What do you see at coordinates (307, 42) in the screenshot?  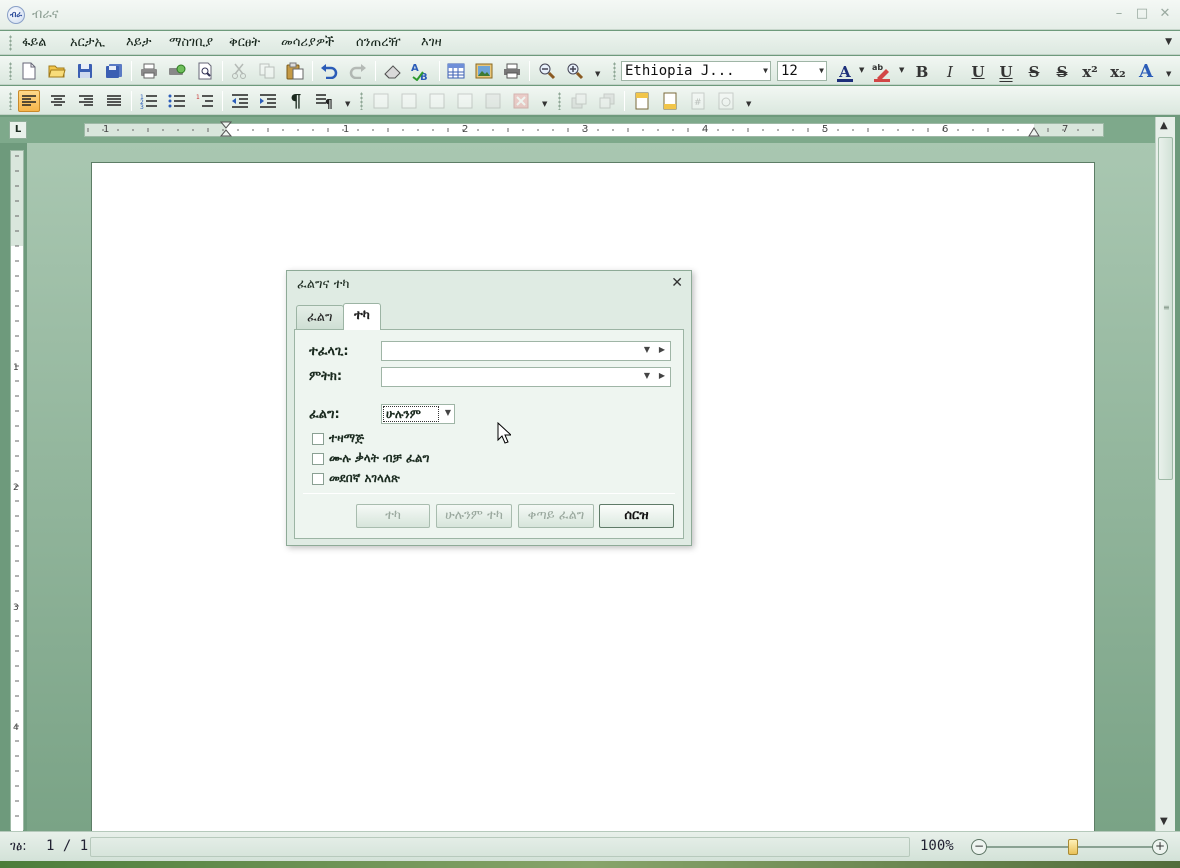 I see `menu-tools: መሳሪያዎች` at bounding box center [307, 42].